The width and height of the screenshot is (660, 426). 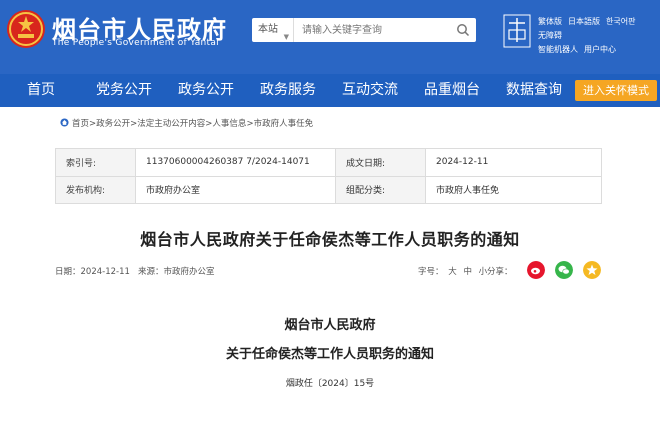 I want to click on site-subtitle: The People's Government of Yantai, so click(x=135, y=43).